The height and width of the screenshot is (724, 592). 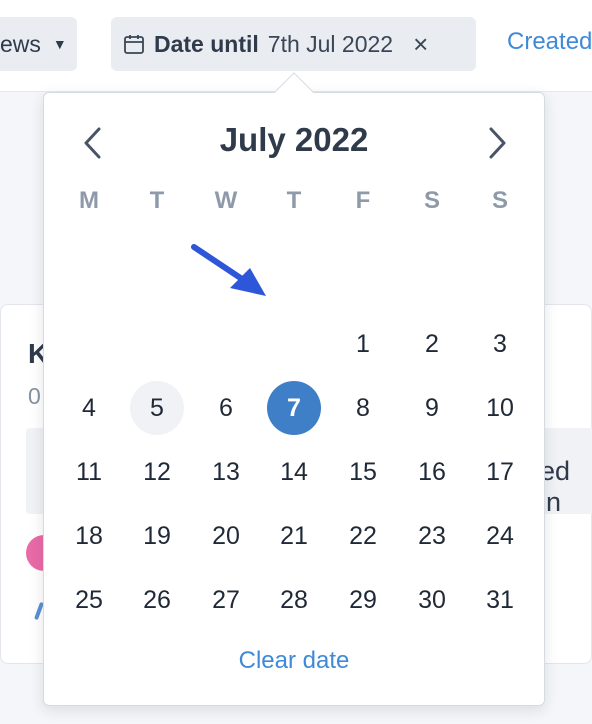 What do you see at coordinates (89, 536) in the screenshot?
I see `calendar-day: 18` at bounding box center [89, 536].